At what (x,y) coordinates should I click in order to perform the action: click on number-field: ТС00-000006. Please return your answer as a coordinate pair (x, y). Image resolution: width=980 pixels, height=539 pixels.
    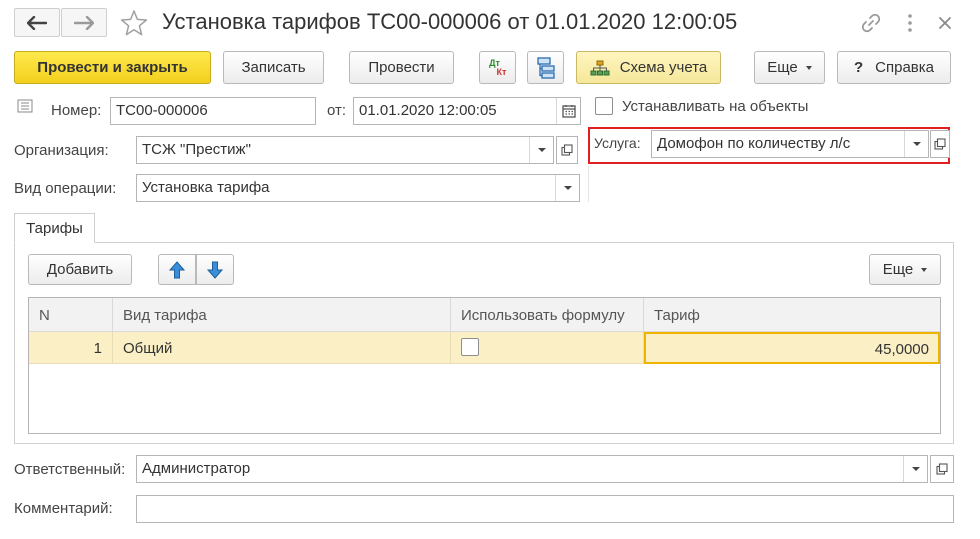
    Looking at the image, I should click on (213, 111).